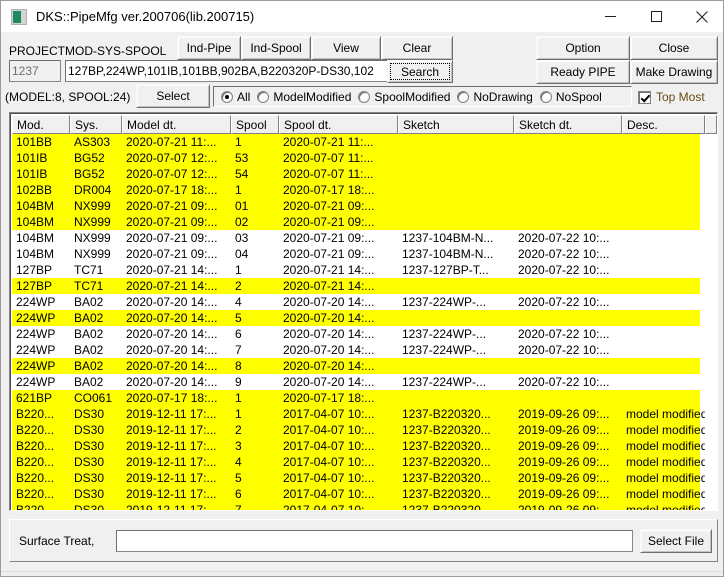 The image size is (724, 577). I want to click on mod-sys-spool-label: MOD-SYS-SPOOL, so click(116, 51).